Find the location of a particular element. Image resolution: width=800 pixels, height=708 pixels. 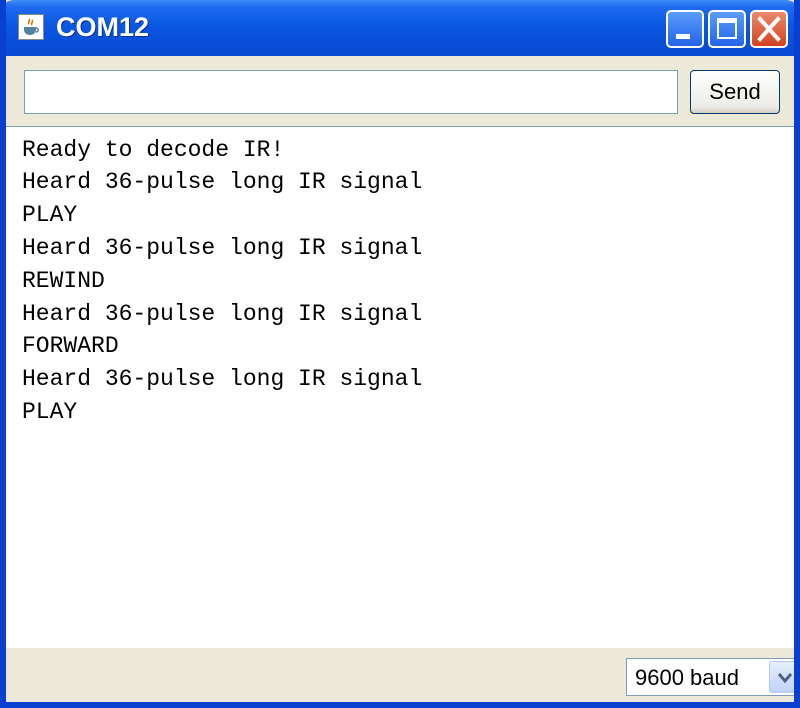

chevron-down-icon is located at coordinates (785, 678).